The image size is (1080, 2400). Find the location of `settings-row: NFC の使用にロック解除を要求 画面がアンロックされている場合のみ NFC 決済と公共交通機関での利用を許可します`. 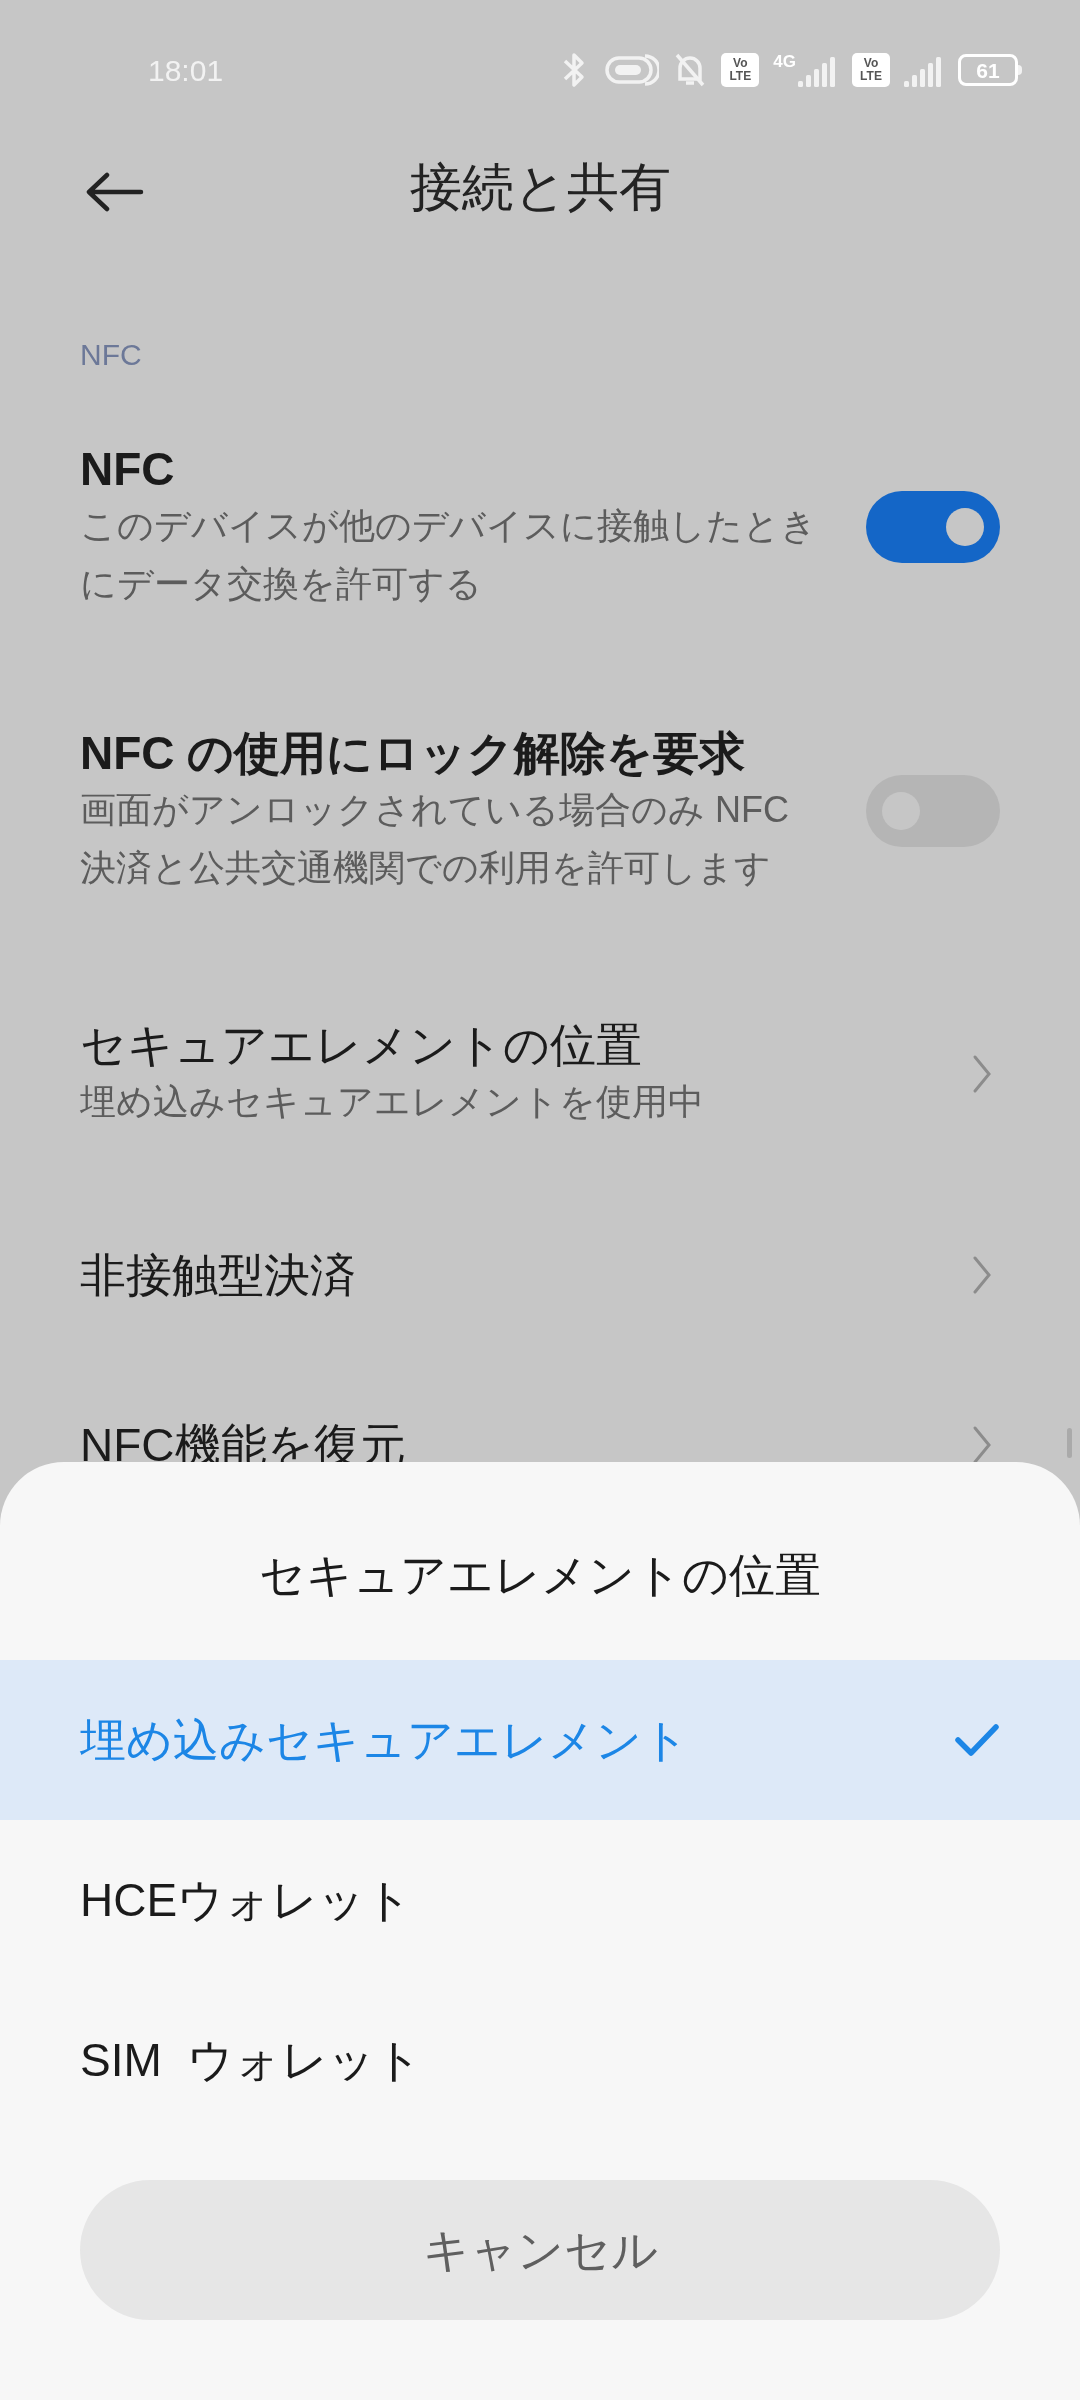

settings-row: NFC の使用にロック解除を要求 画面がアンロックされている場合のみ NFC 決済と公共交通機関での利用を許可します is located at coordinates (540, 795).